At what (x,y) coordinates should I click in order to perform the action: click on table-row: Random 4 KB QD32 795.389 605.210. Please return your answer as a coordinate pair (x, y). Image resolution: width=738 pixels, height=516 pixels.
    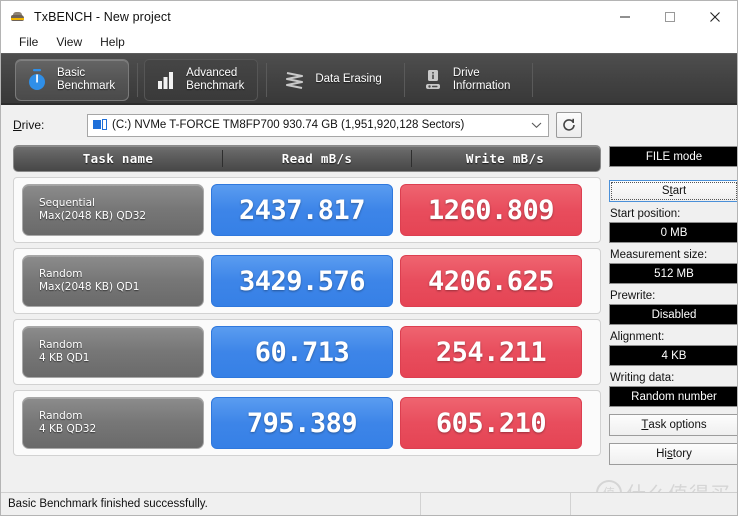
    Looking at the image, I should click on (307, 423).